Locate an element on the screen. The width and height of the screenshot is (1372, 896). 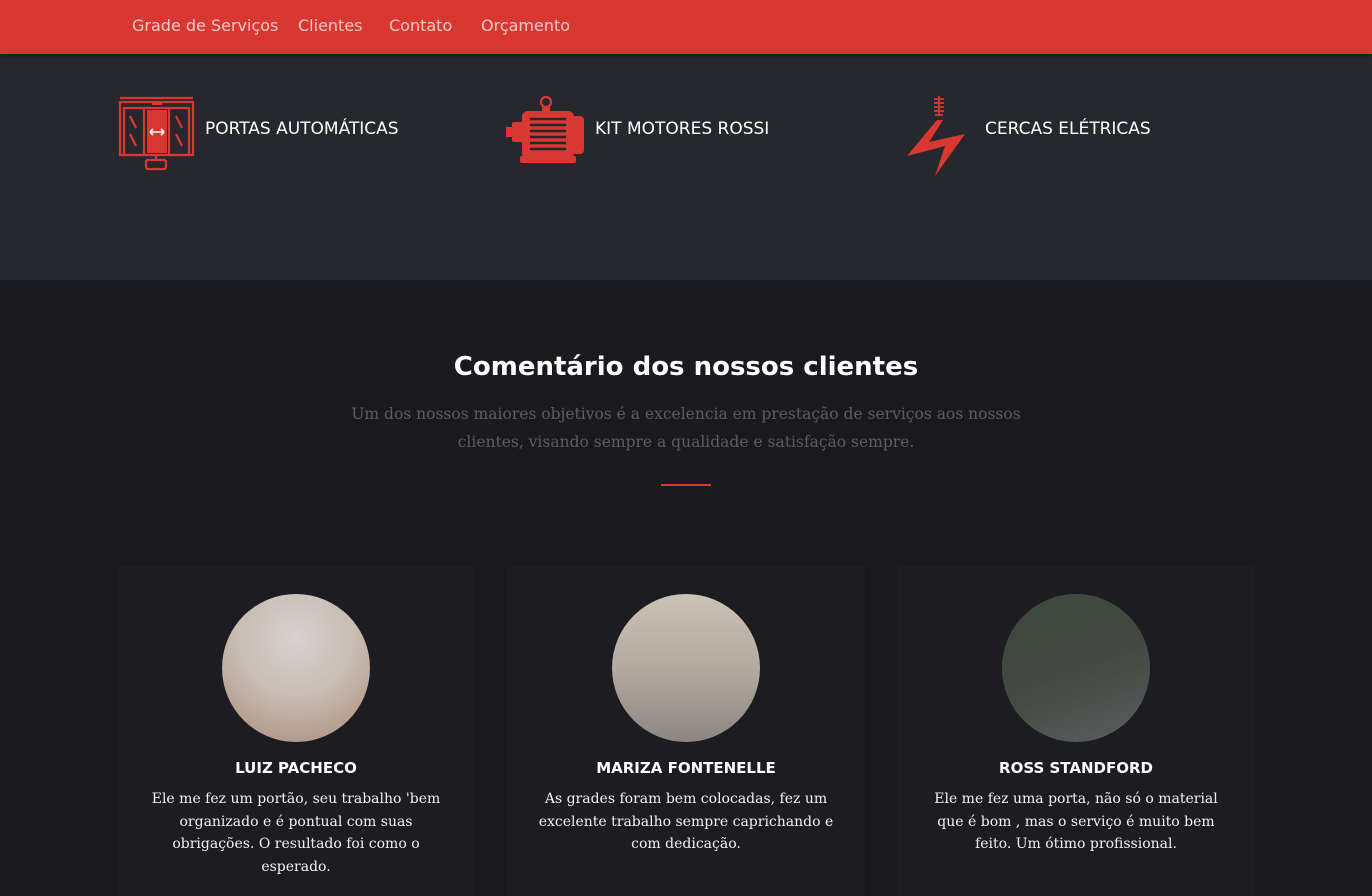
nav-link-grade-de-servicos: Grade de Serviços is located at coordinates (205, 25).